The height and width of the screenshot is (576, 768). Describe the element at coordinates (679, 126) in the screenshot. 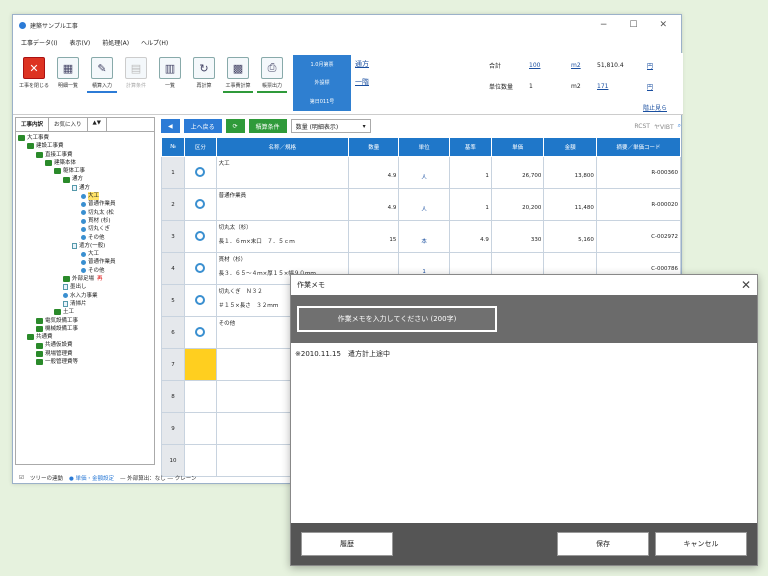

I see `search-icon: ⌕` at that location.